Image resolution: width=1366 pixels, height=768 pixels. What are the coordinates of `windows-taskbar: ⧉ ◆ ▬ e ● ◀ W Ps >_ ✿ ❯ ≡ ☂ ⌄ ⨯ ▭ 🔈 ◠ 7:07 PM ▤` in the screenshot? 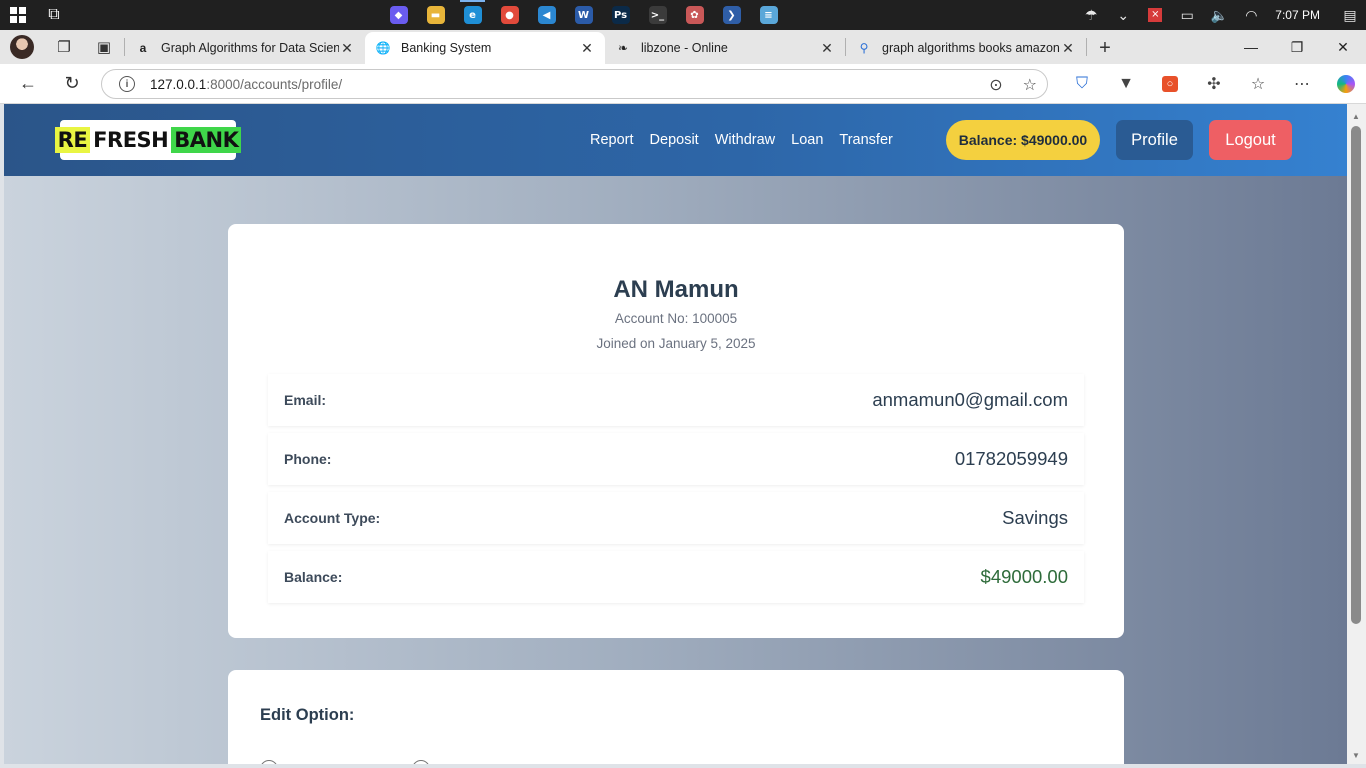 It's located at (683, 15).